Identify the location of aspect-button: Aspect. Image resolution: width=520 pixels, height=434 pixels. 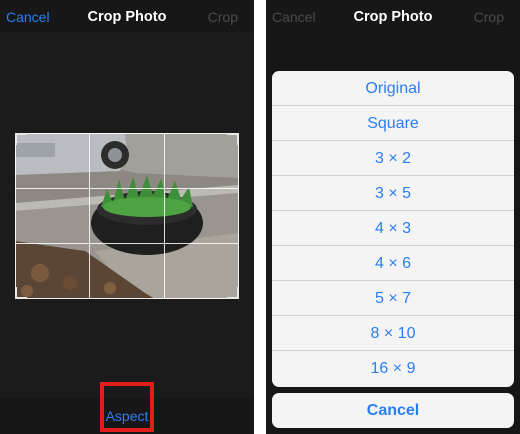
(127, 416).